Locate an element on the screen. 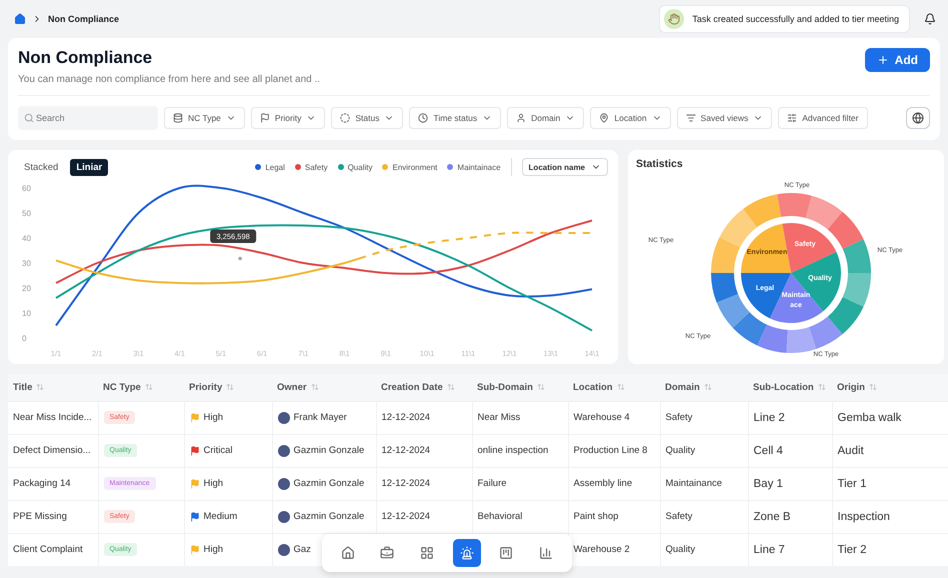  add-button: Add is located at coordinates (897, 60).